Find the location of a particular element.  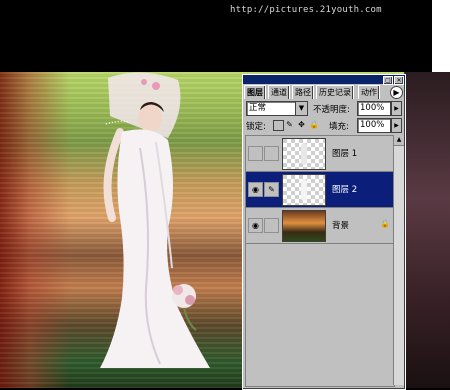

scroll-up-icon: ▲ is located at coordinates (399, 140).